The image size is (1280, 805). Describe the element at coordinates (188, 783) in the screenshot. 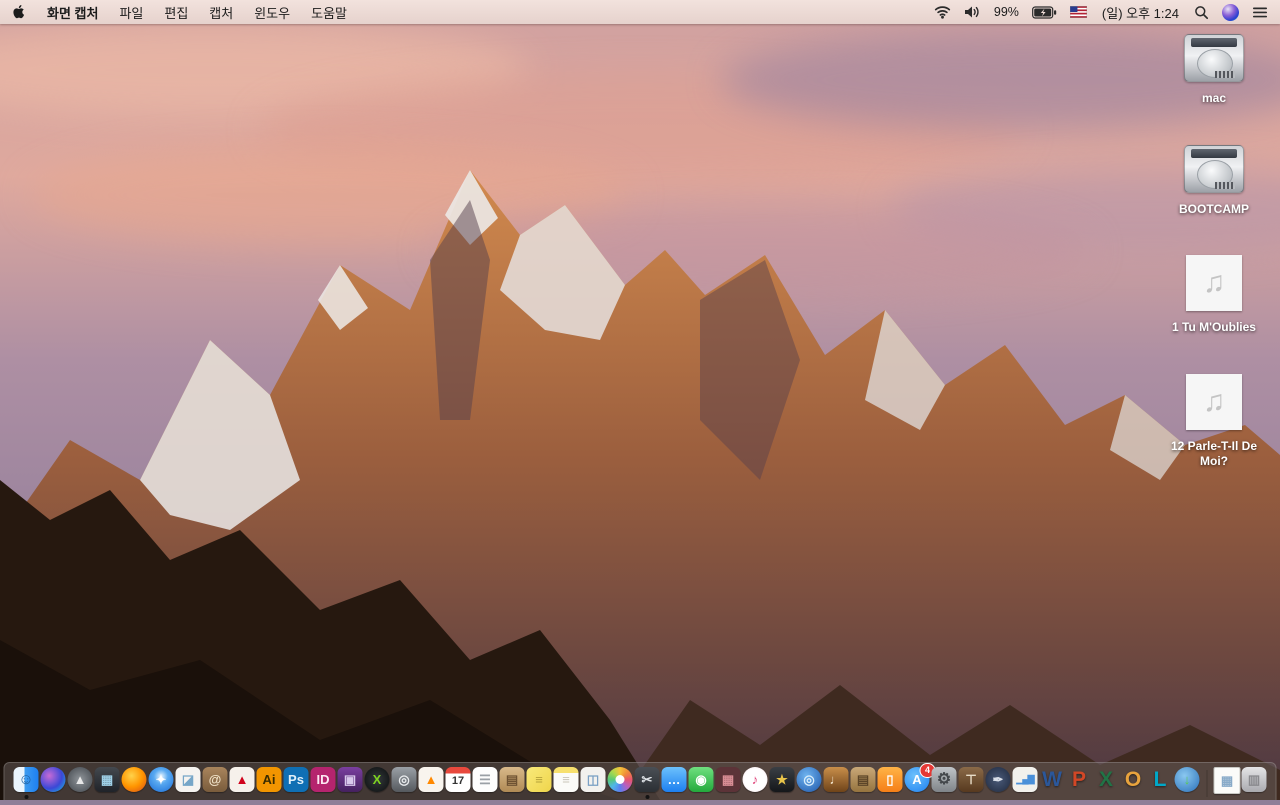

I see `dock-item-preview: ◪` at that location.